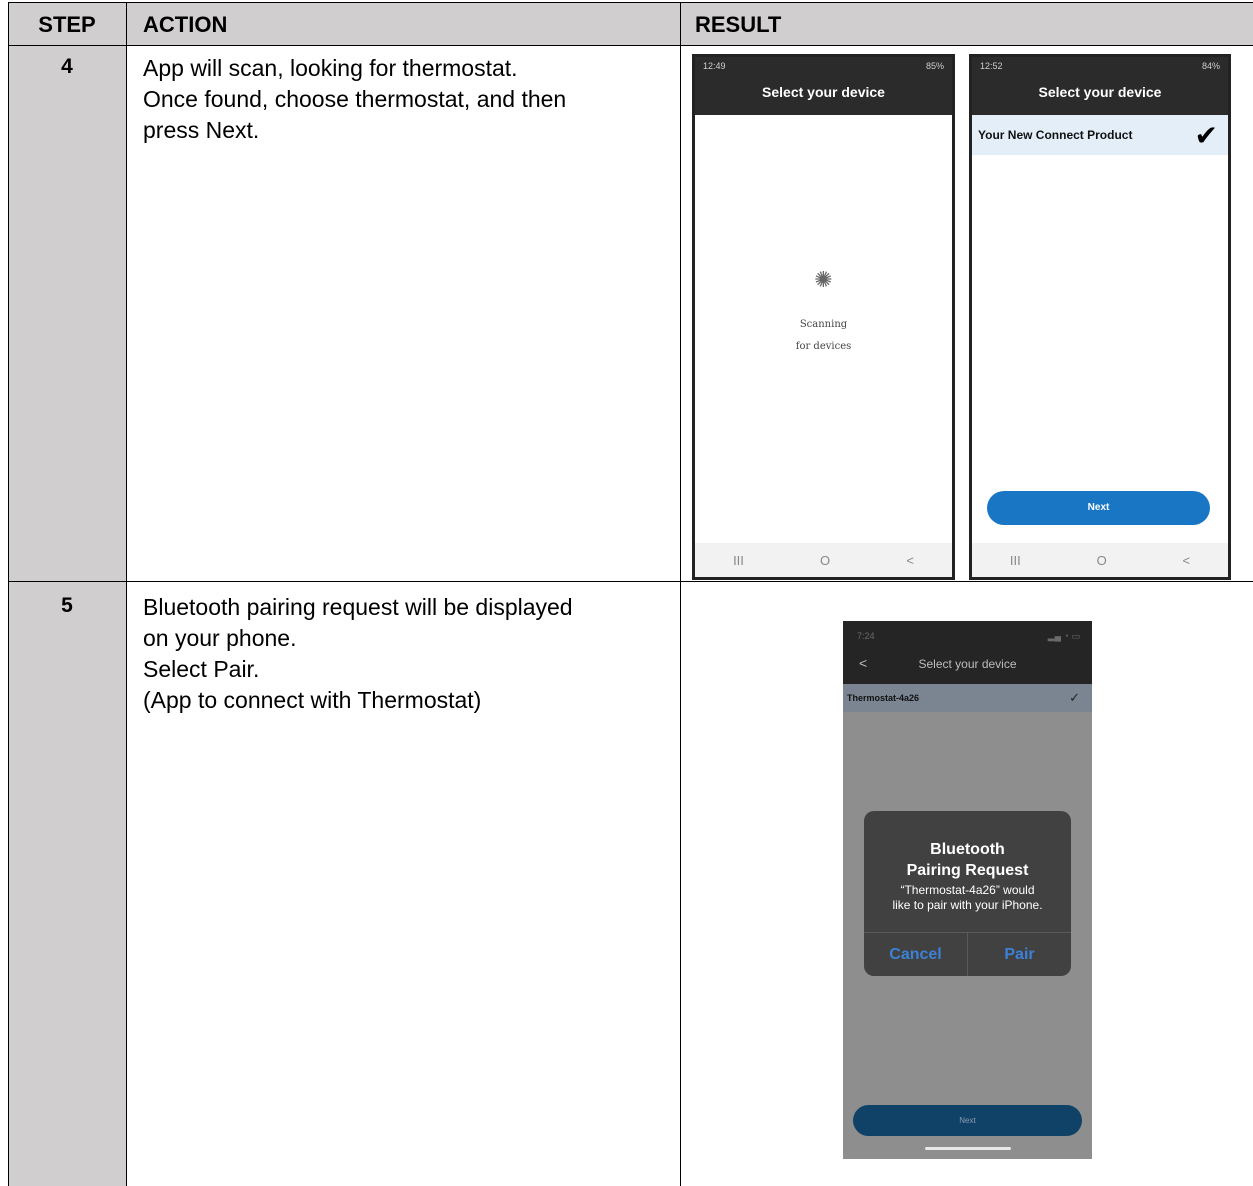  What do you see at coordinates (67, 66) in the screenshot?
I see `step-number: 4` at bounding box center [67, 66].